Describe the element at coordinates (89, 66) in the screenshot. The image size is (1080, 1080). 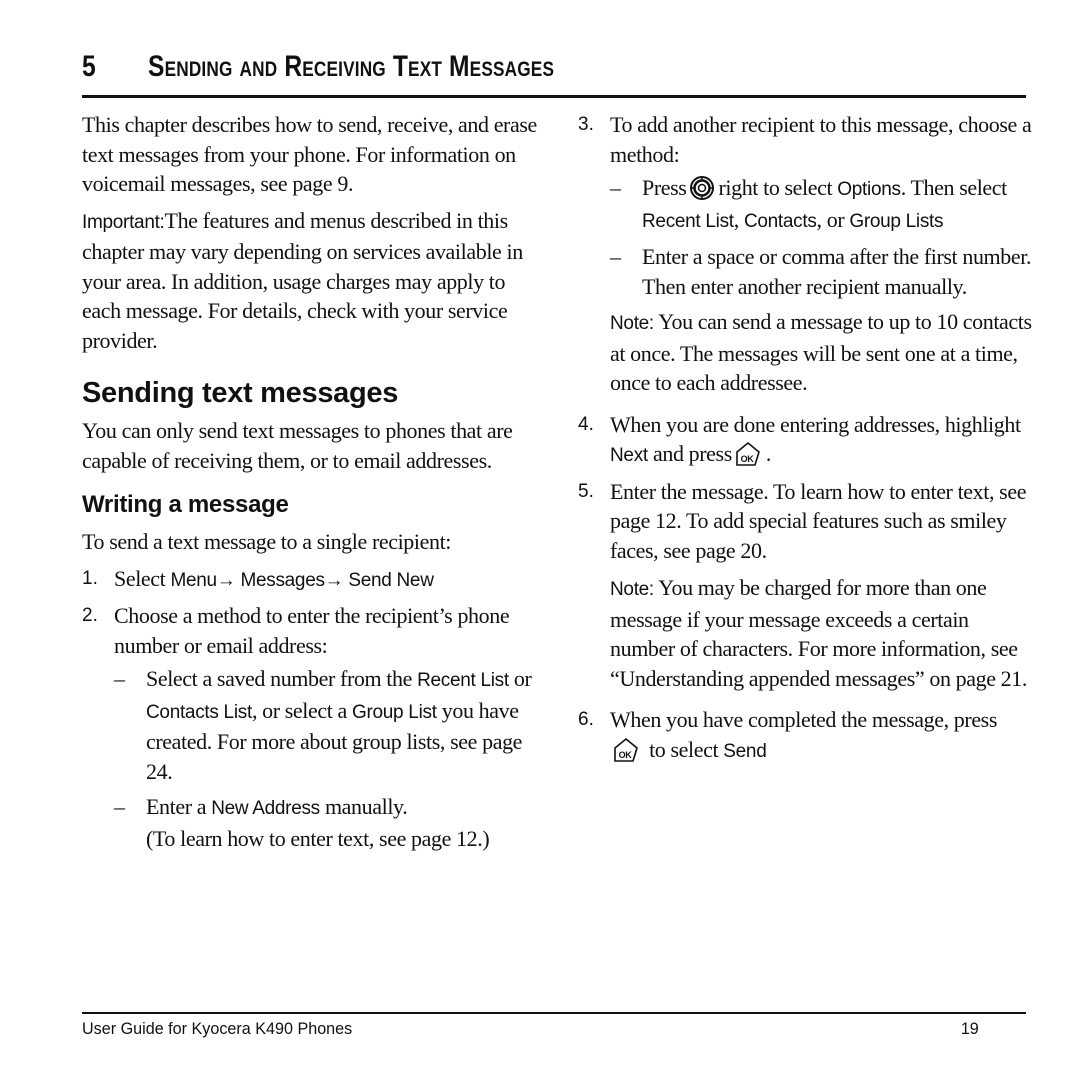
I see `chapter-number: 5` at that location.